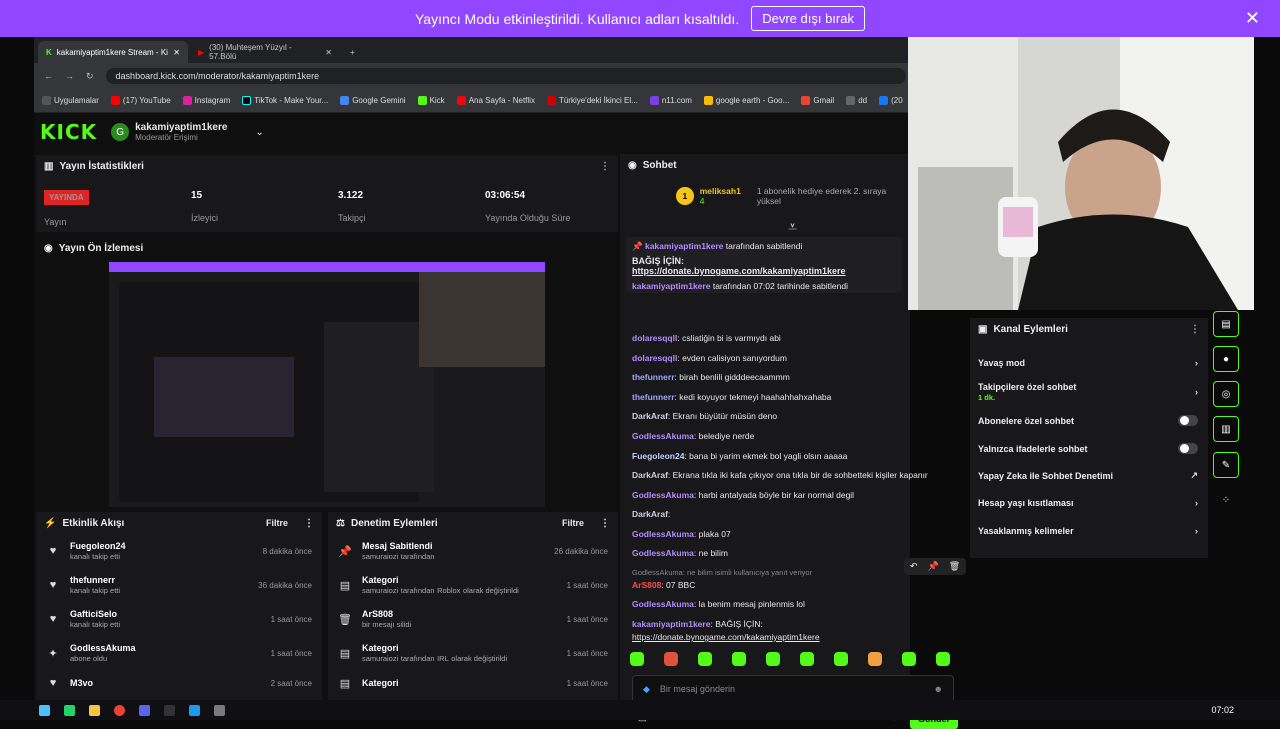 This screenshot has height=729, width=1280. What do you see at coordinates (287, 551) in the screenshot?
I see `activity-time: 8 dakika önce` at bounding box center [287, 551].